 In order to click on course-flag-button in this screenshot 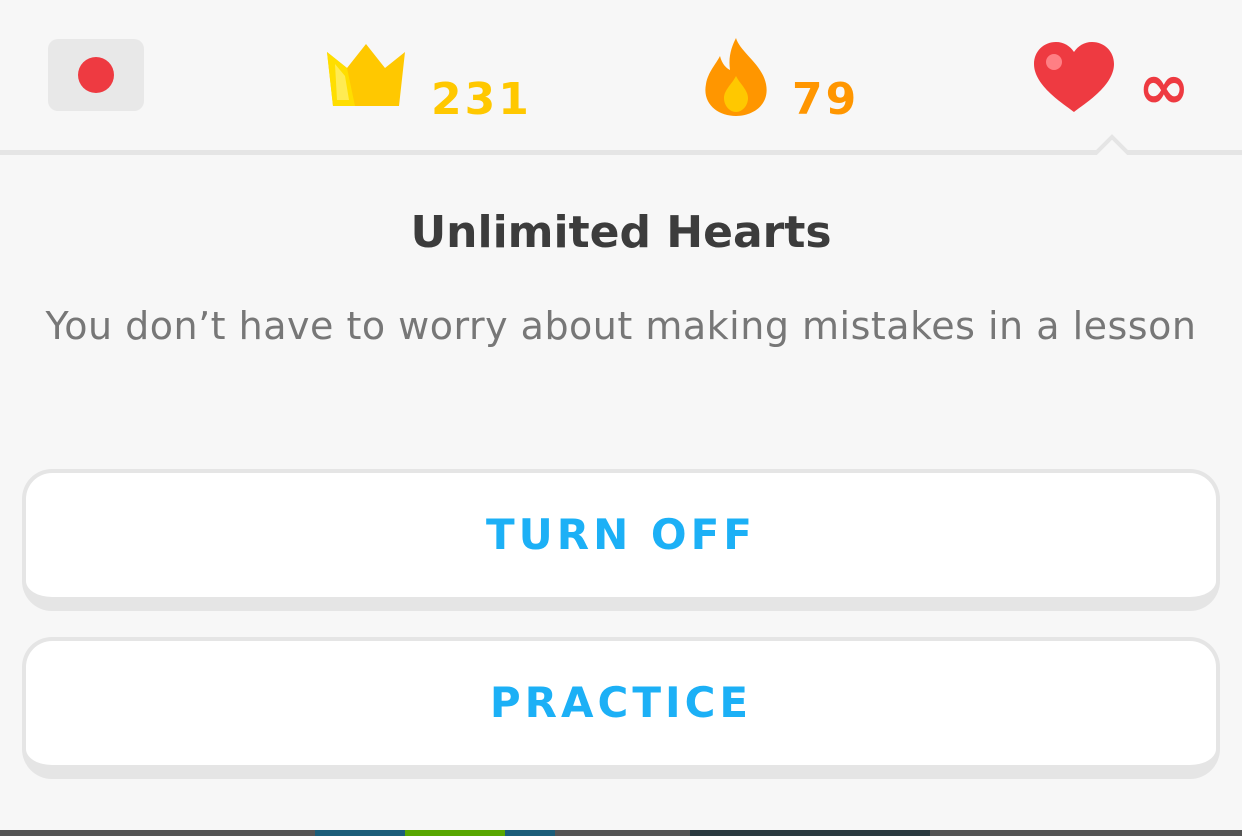, I will do `click(96, 75)`.